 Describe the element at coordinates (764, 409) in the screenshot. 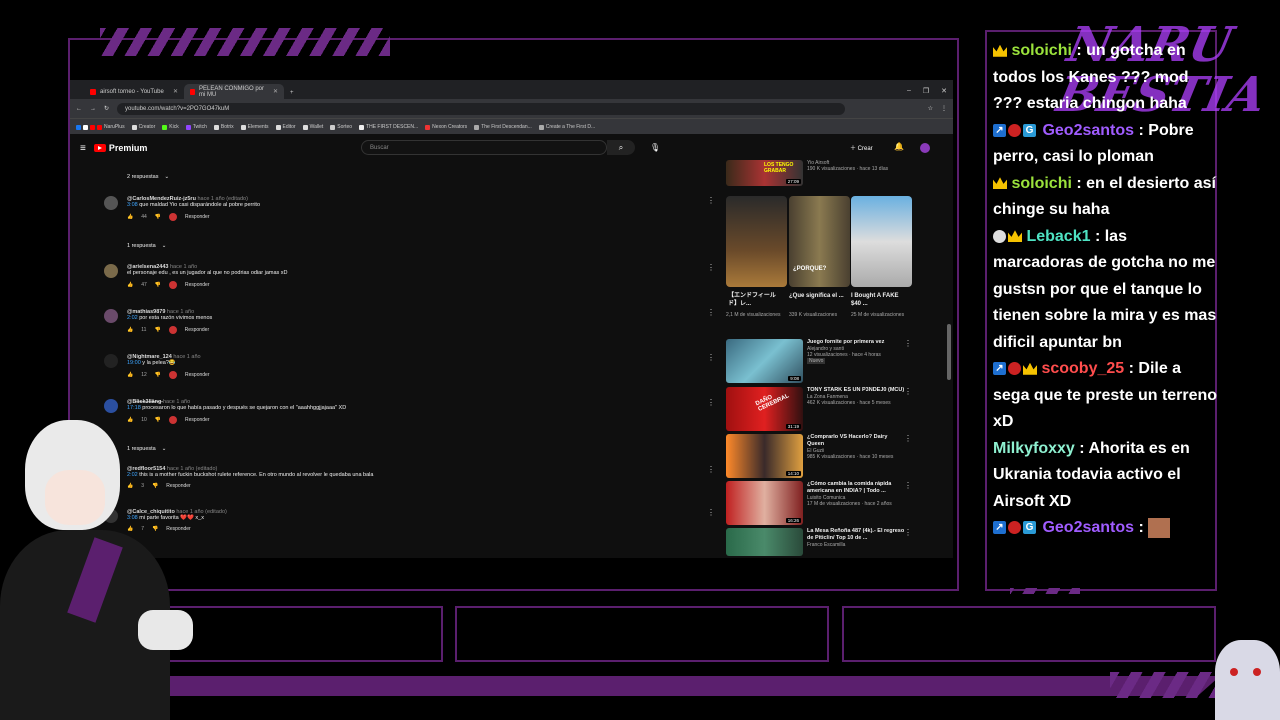

I see `video-thumbnail: DAÑO CEREBRAL 31:19` at that location.